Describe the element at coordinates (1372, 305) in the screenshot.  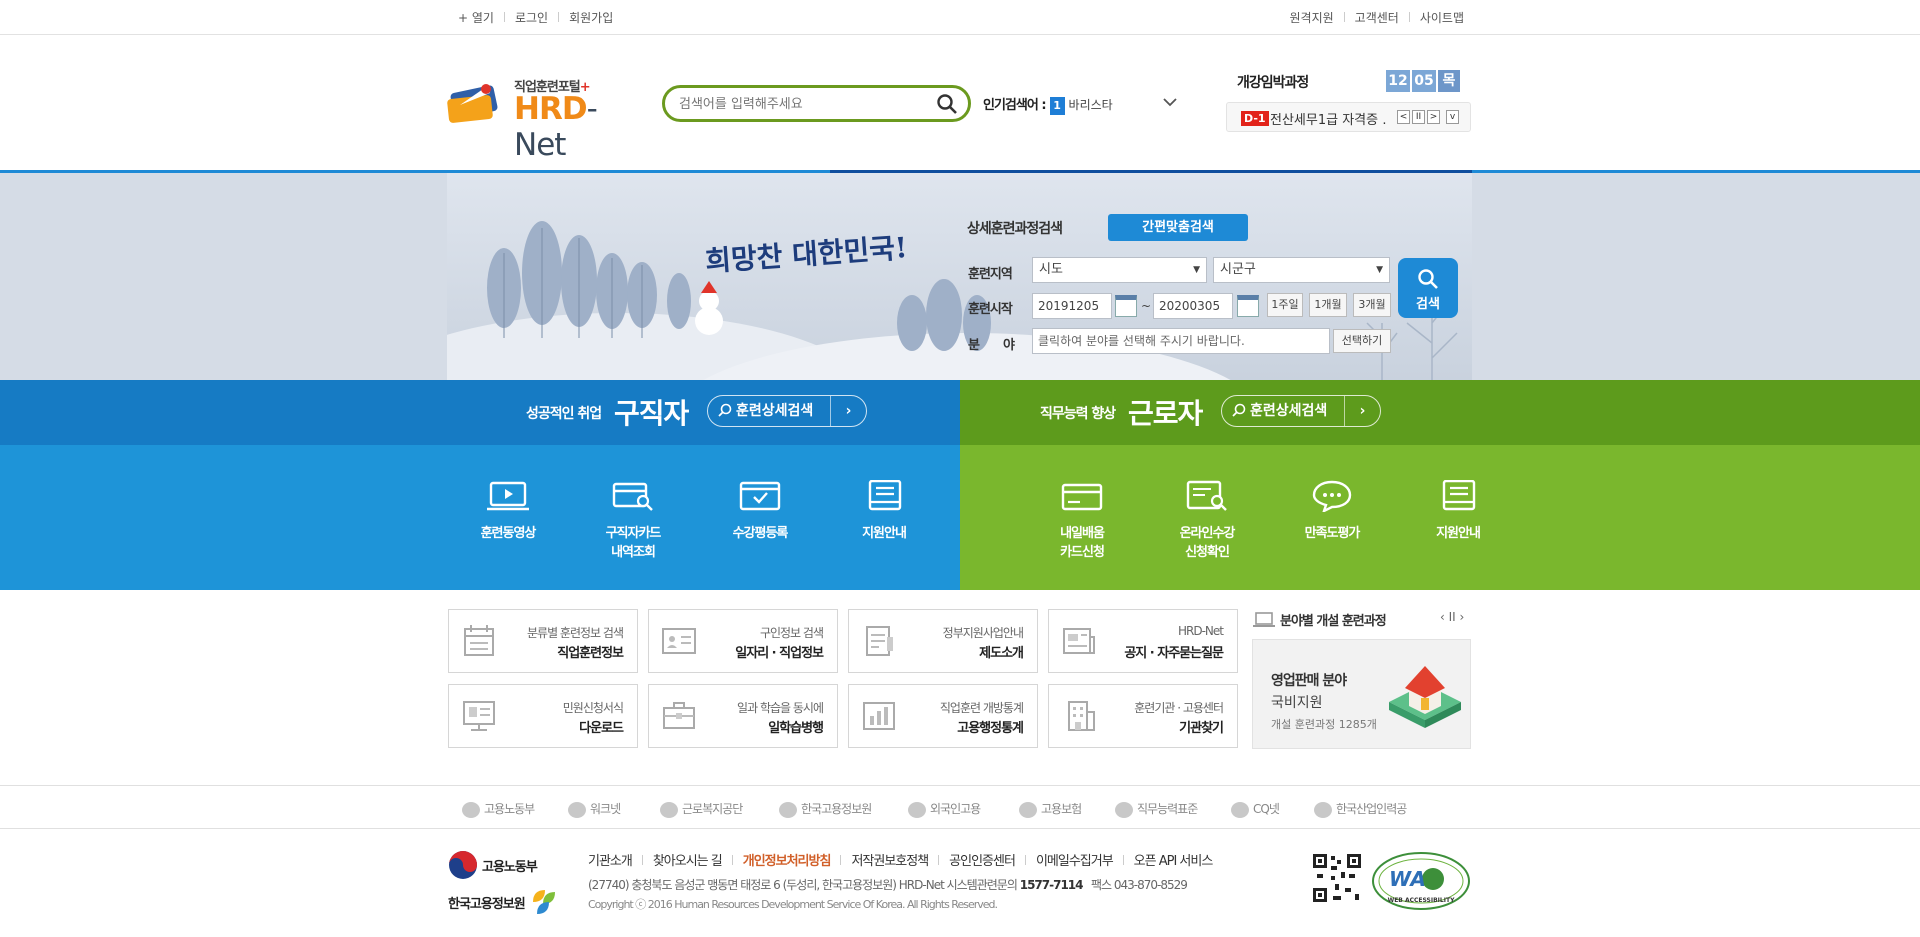
I see `period-3month-button: 3개월` at that location.